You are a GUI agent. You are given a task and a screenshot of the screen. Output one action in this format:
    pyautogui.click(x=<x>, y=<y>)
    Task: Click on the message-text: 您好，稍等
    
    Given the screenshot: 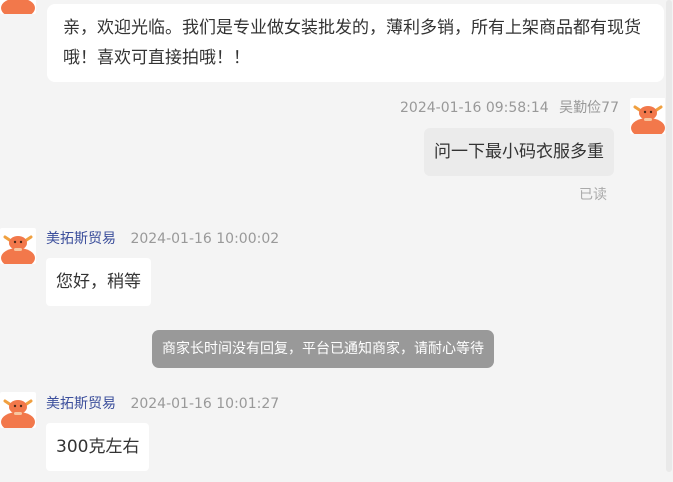 What is the action you would take?
    pyautogui.click(x=98, y=282)
    